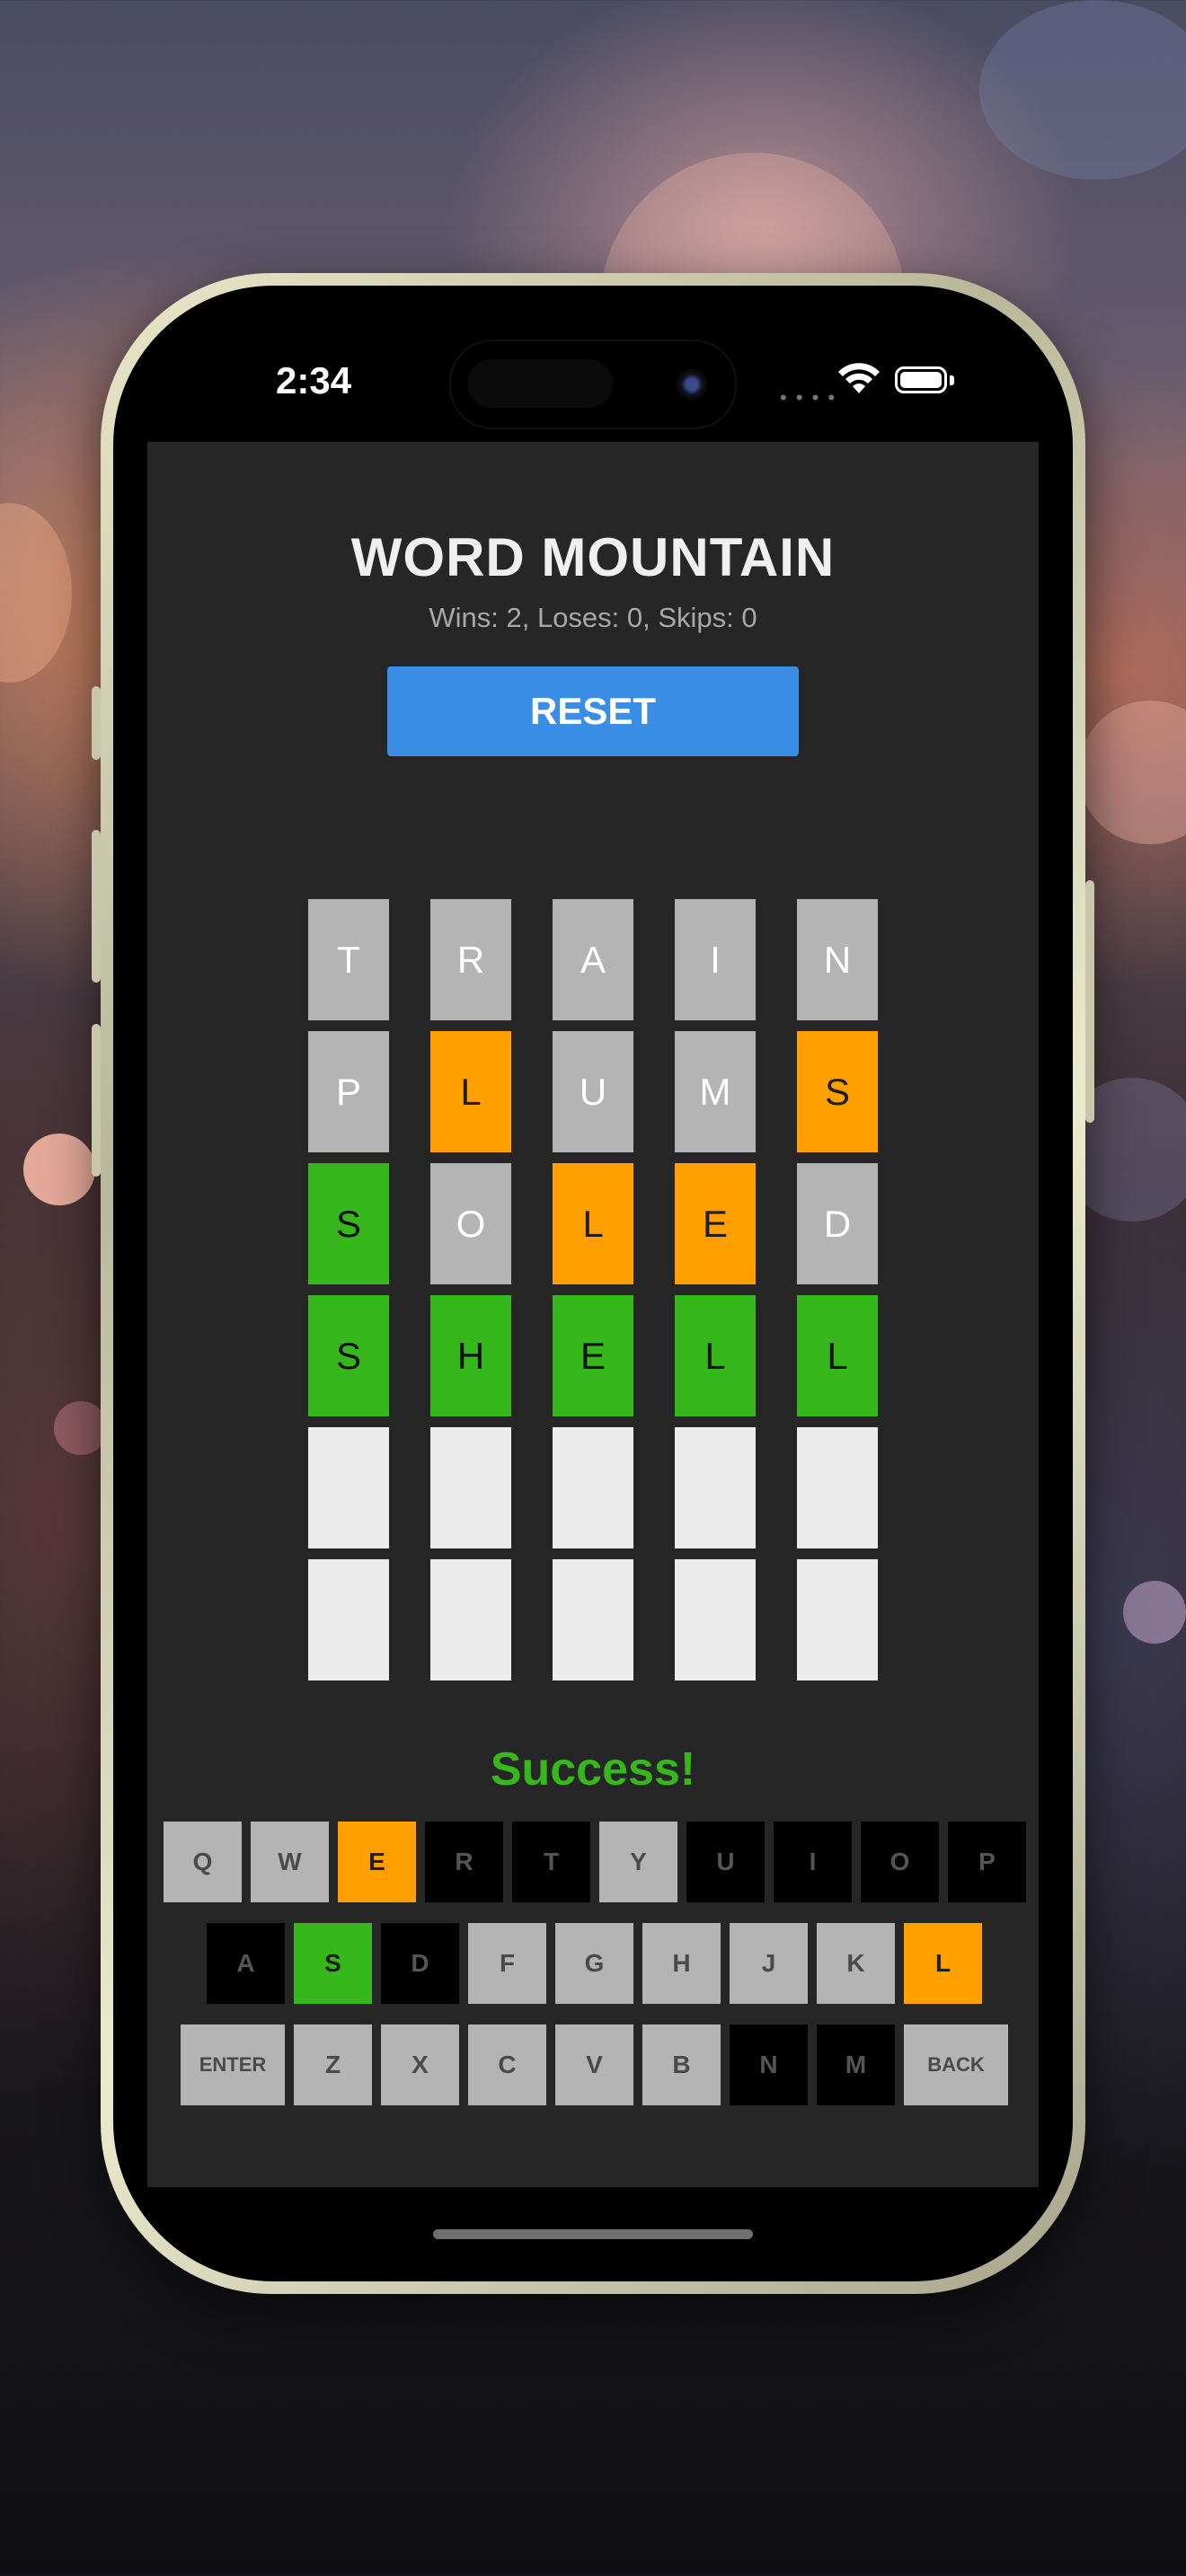  Describe the element at coordinates (290, 1862) in the screenshot. I see `key-w: W` at that location.